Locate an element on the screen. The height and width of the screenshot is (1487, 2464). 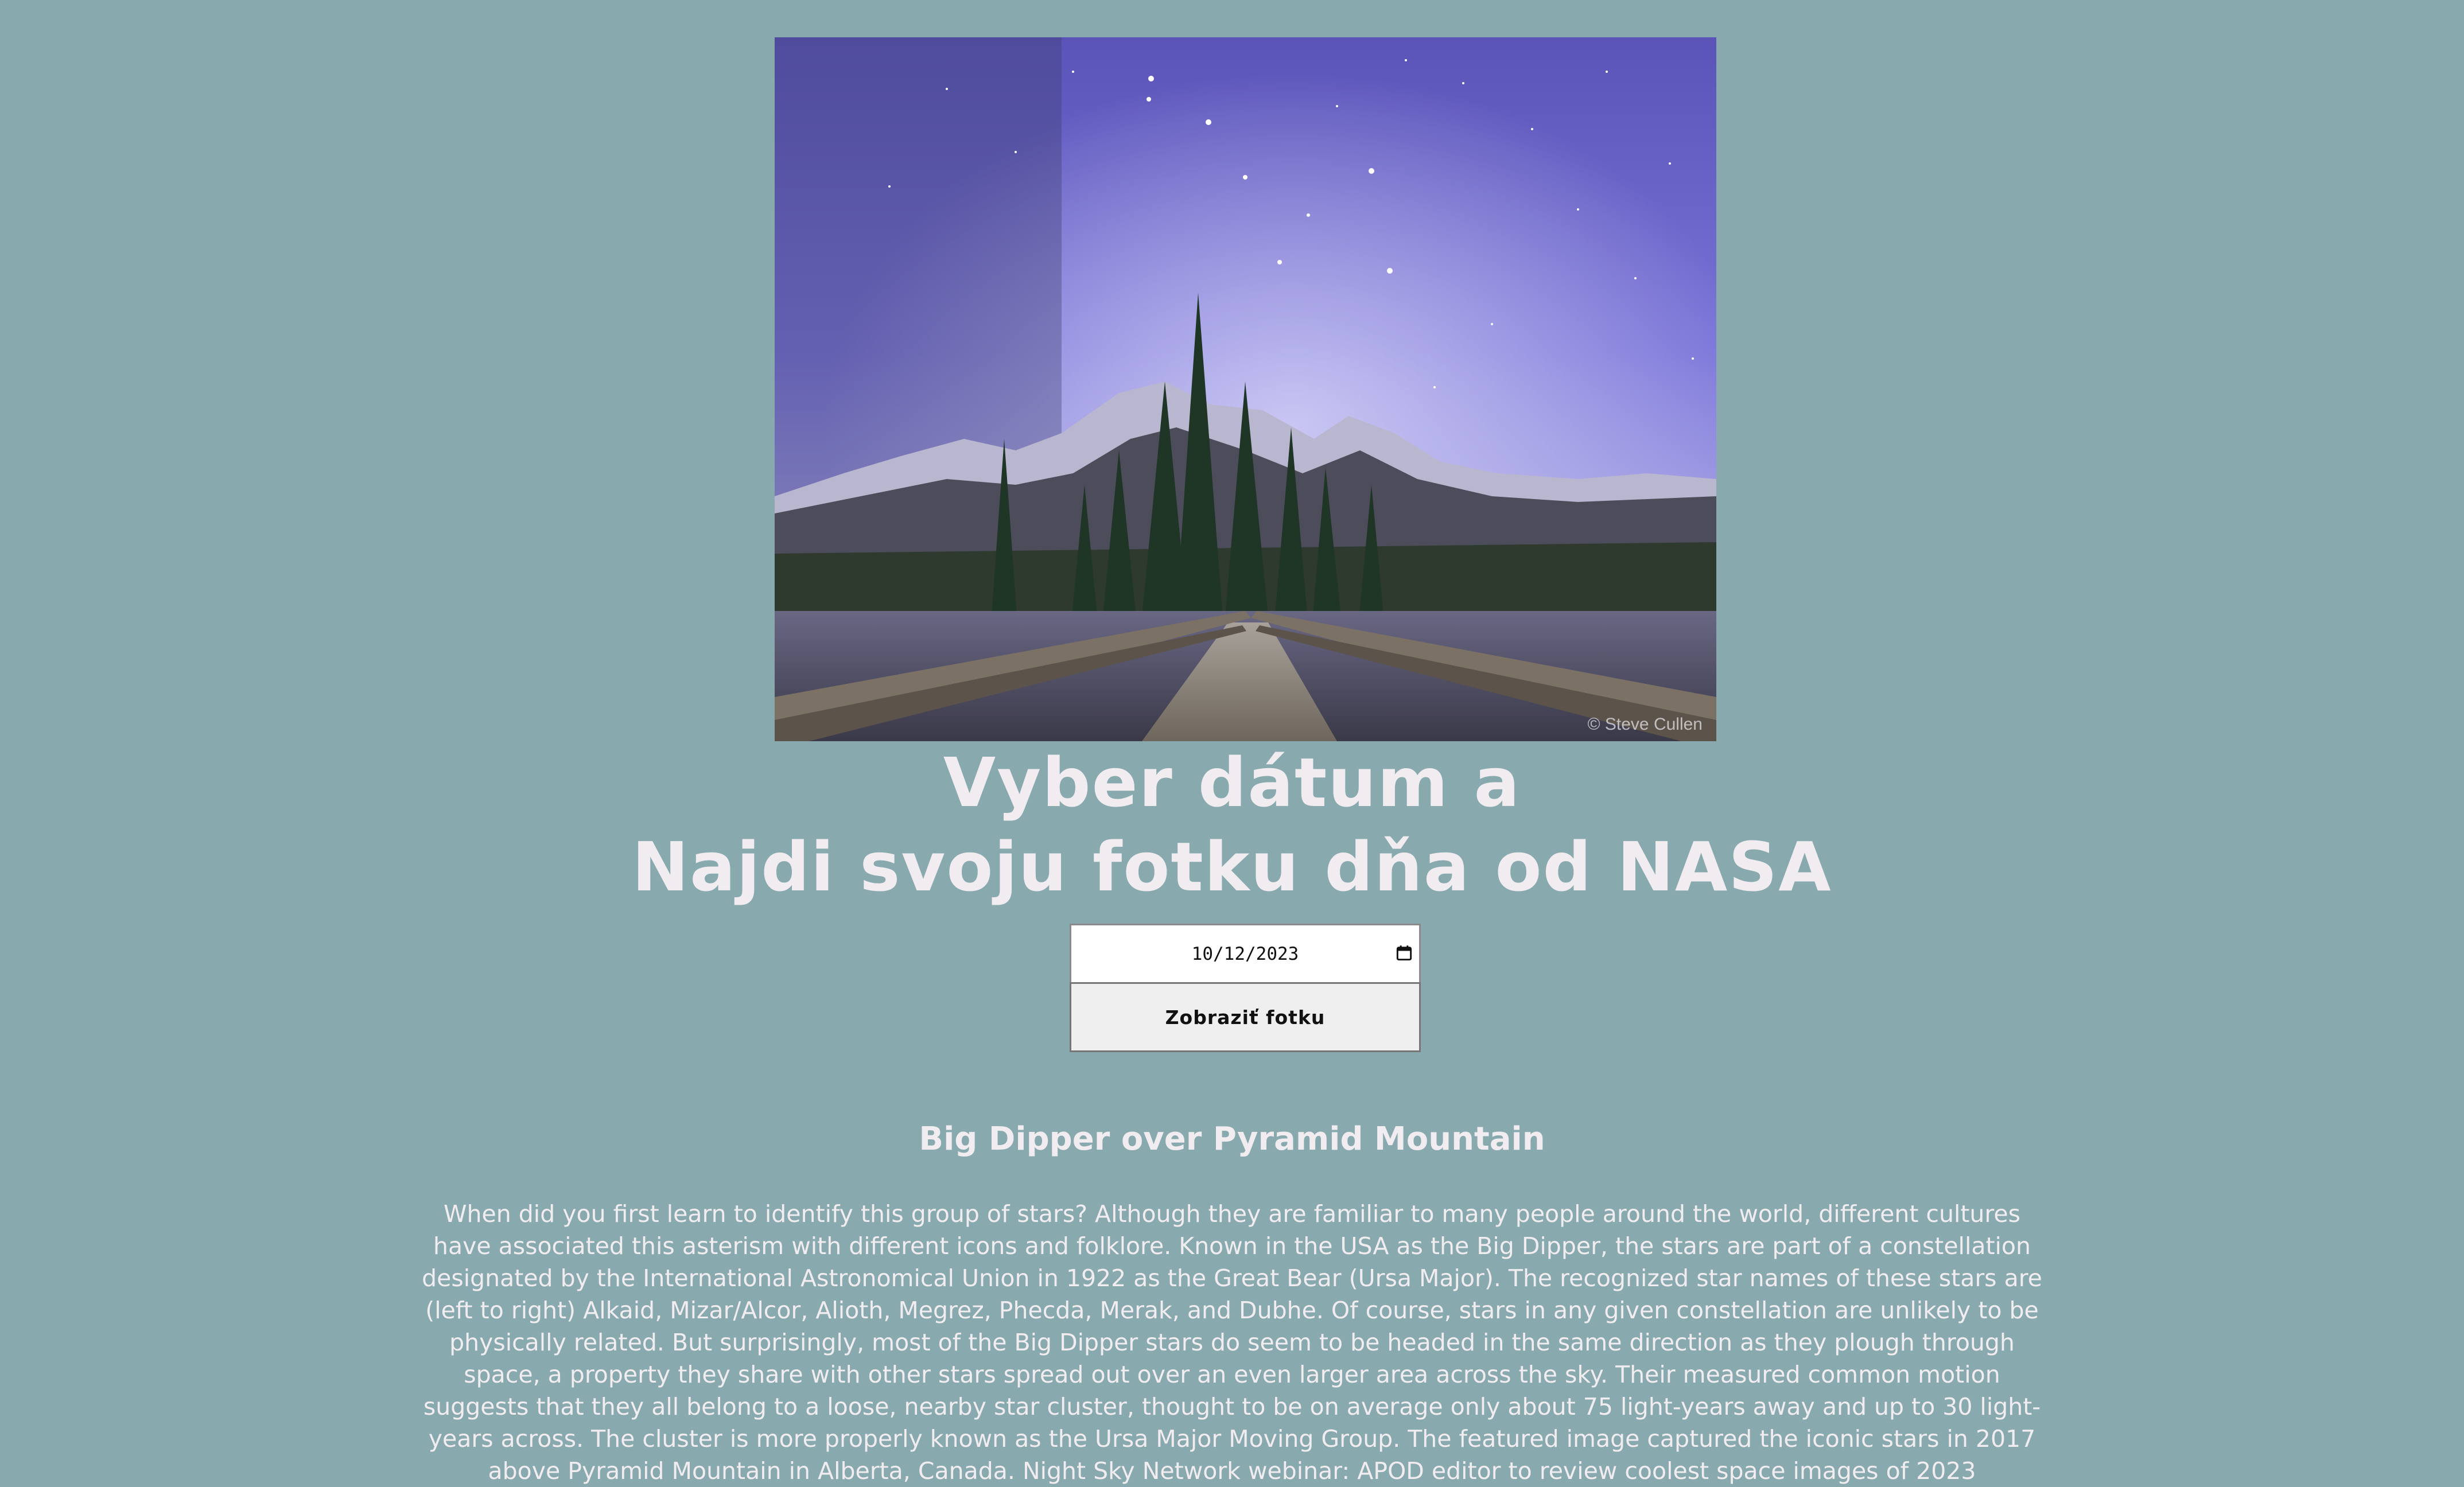
calendar-icon is located at coordinates (1404, 953).